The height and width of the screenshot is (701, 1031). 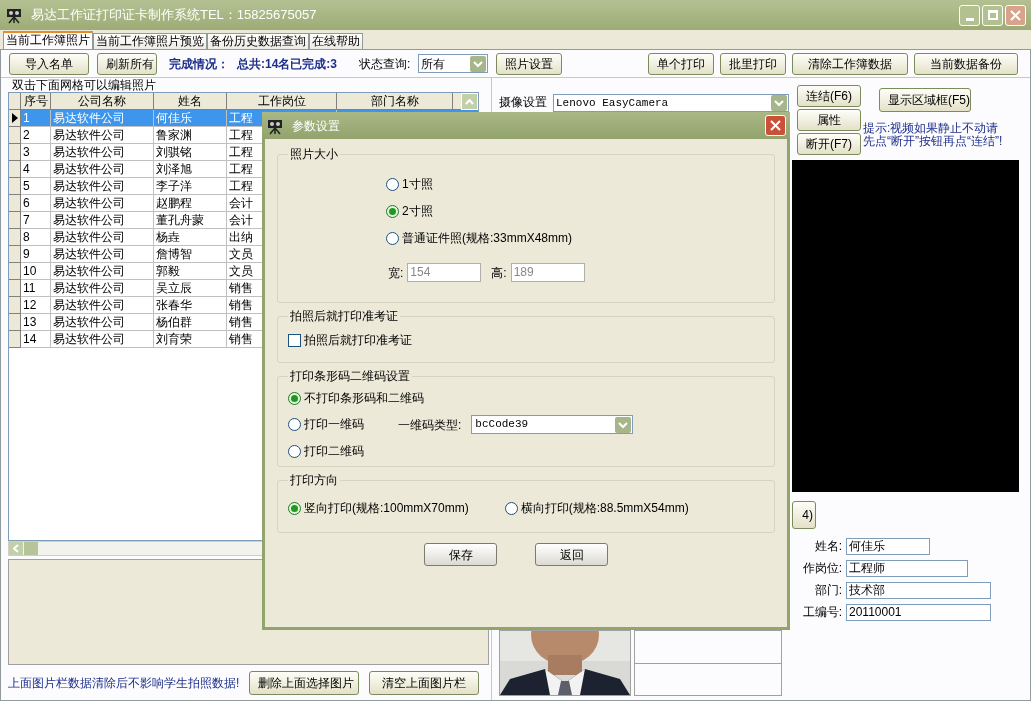 I want to click on height-field: 189, so click(x=547, y=272).